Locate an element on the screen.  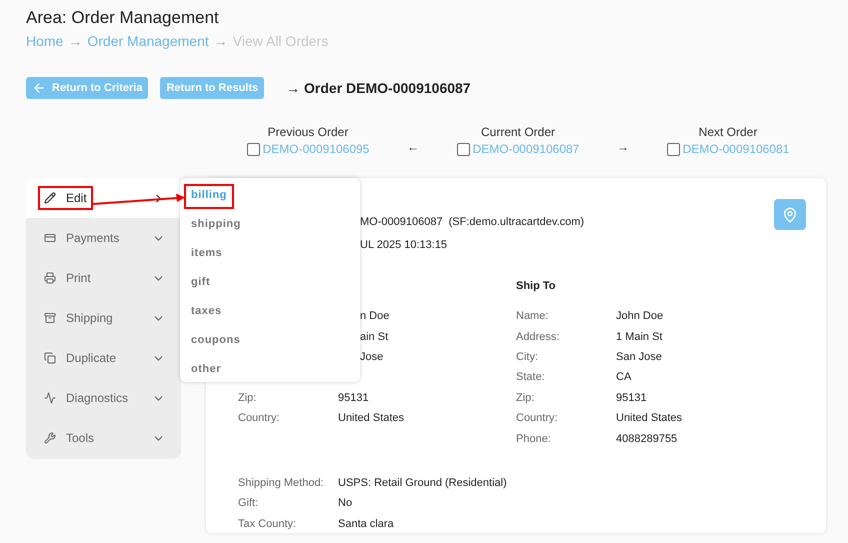
sidebar-label: Shipping is located at coordinates (89, 318).